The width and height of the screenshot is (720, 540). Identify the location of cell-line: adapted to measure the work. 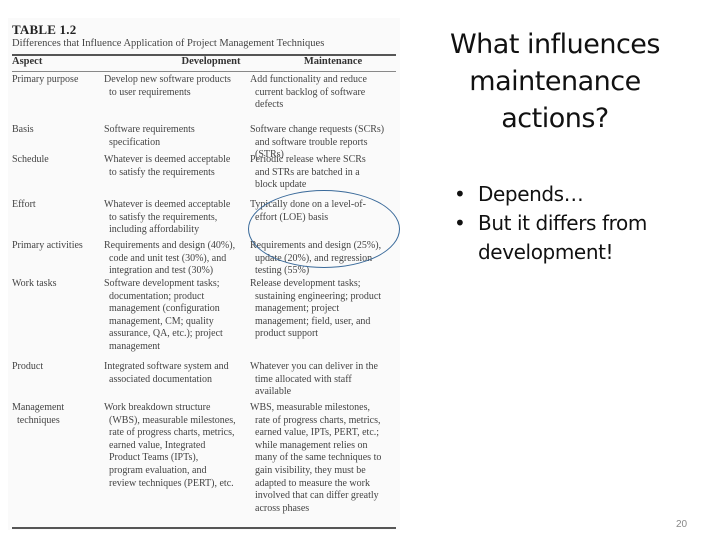
(312, 483).